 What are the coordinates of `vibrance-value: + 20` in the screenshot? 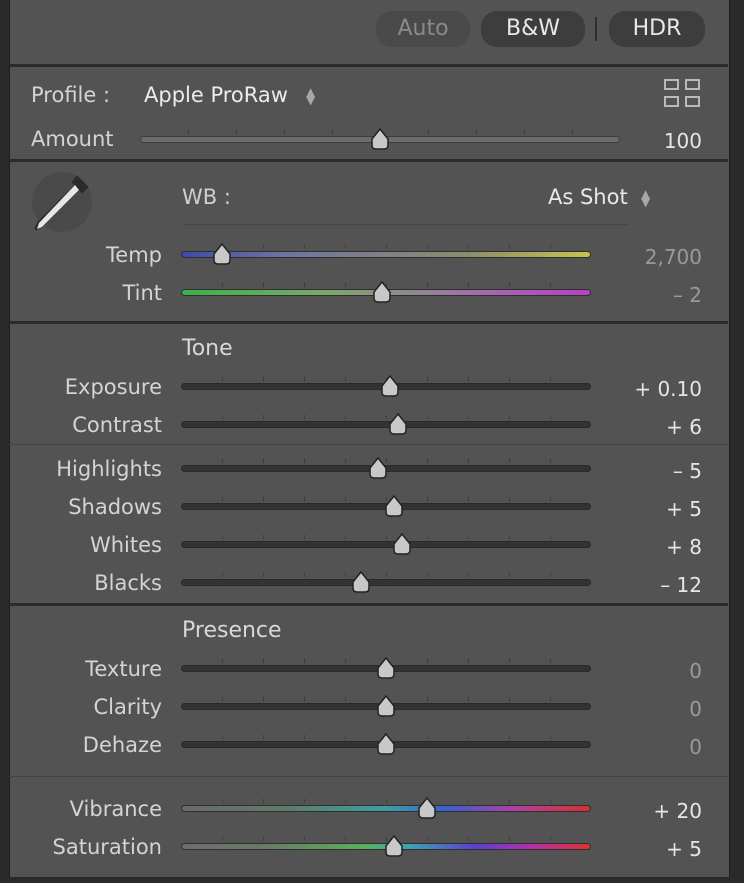 It's located at (647, 811).